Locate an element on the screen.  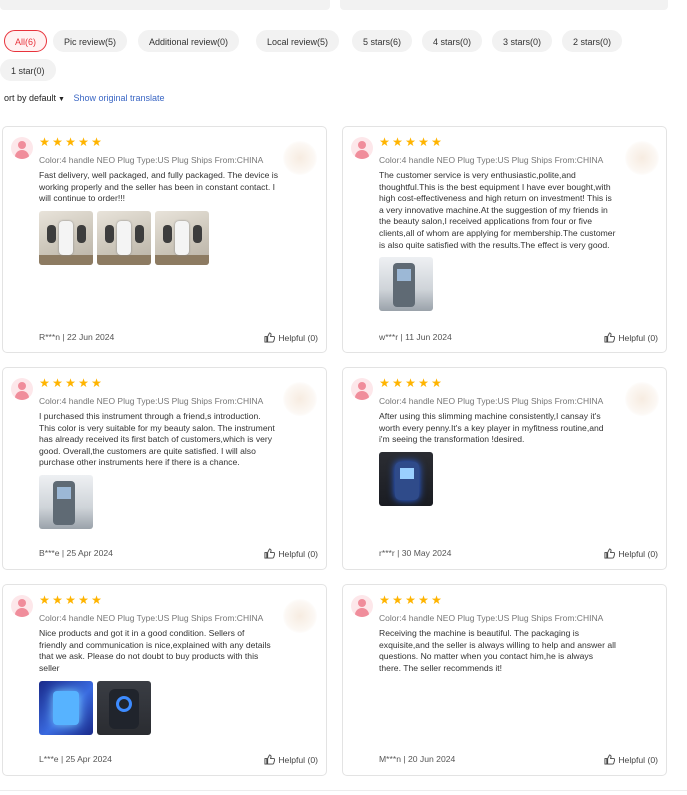
review-text-line: there. The seller recommends it! is located at coordinates (441, 667).